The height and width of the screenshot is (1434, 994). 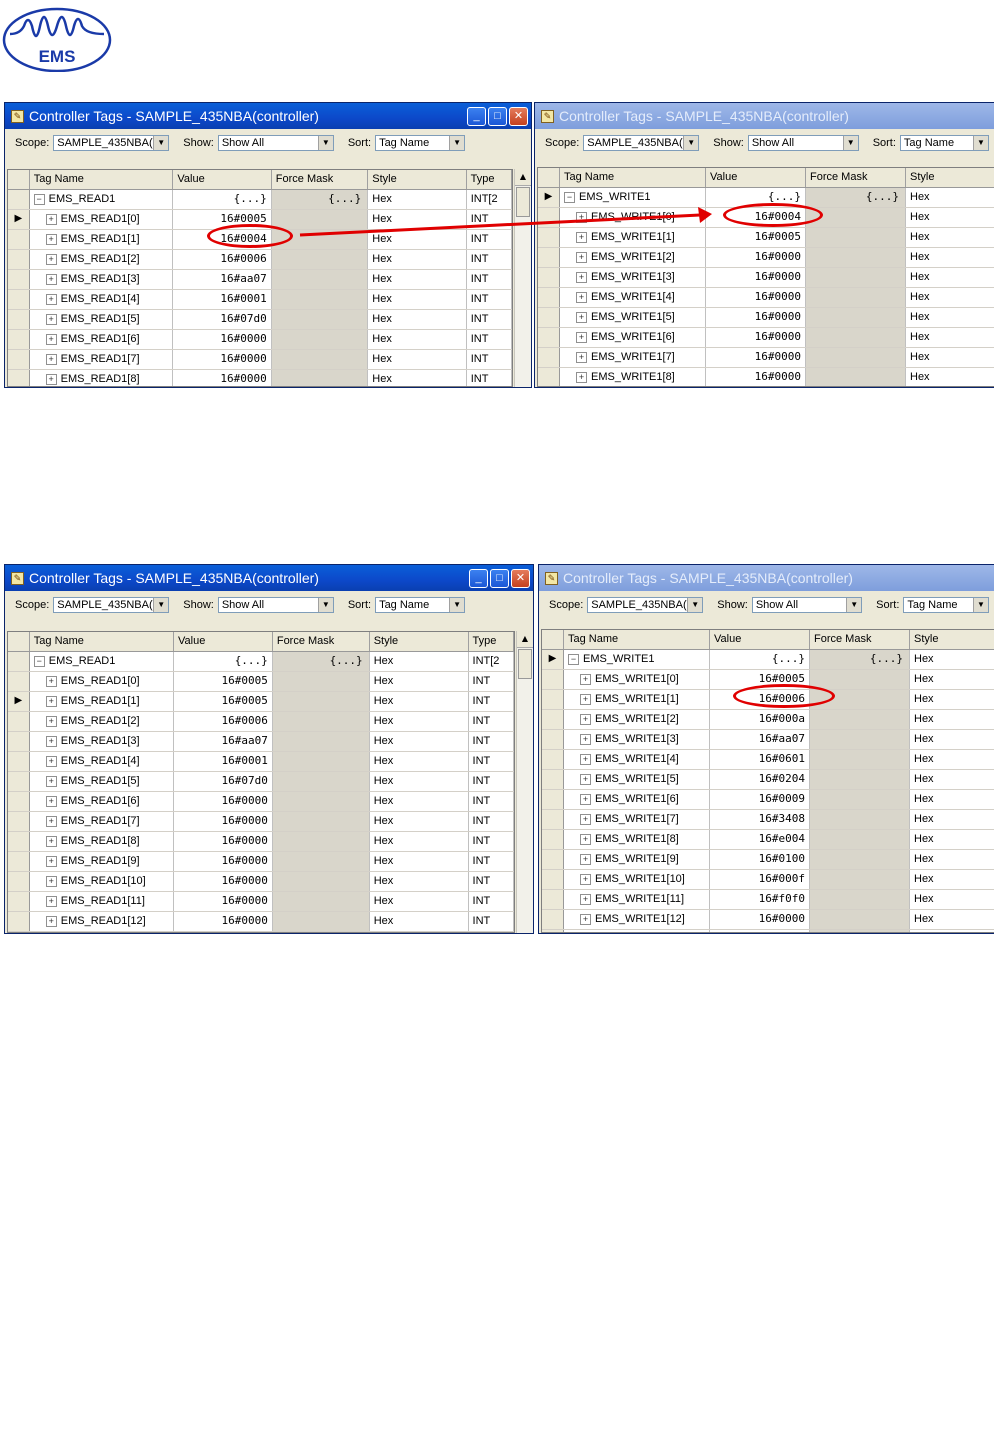 I want to click on column-header-force-mask: Force Mask, so click(x=321, y=641).